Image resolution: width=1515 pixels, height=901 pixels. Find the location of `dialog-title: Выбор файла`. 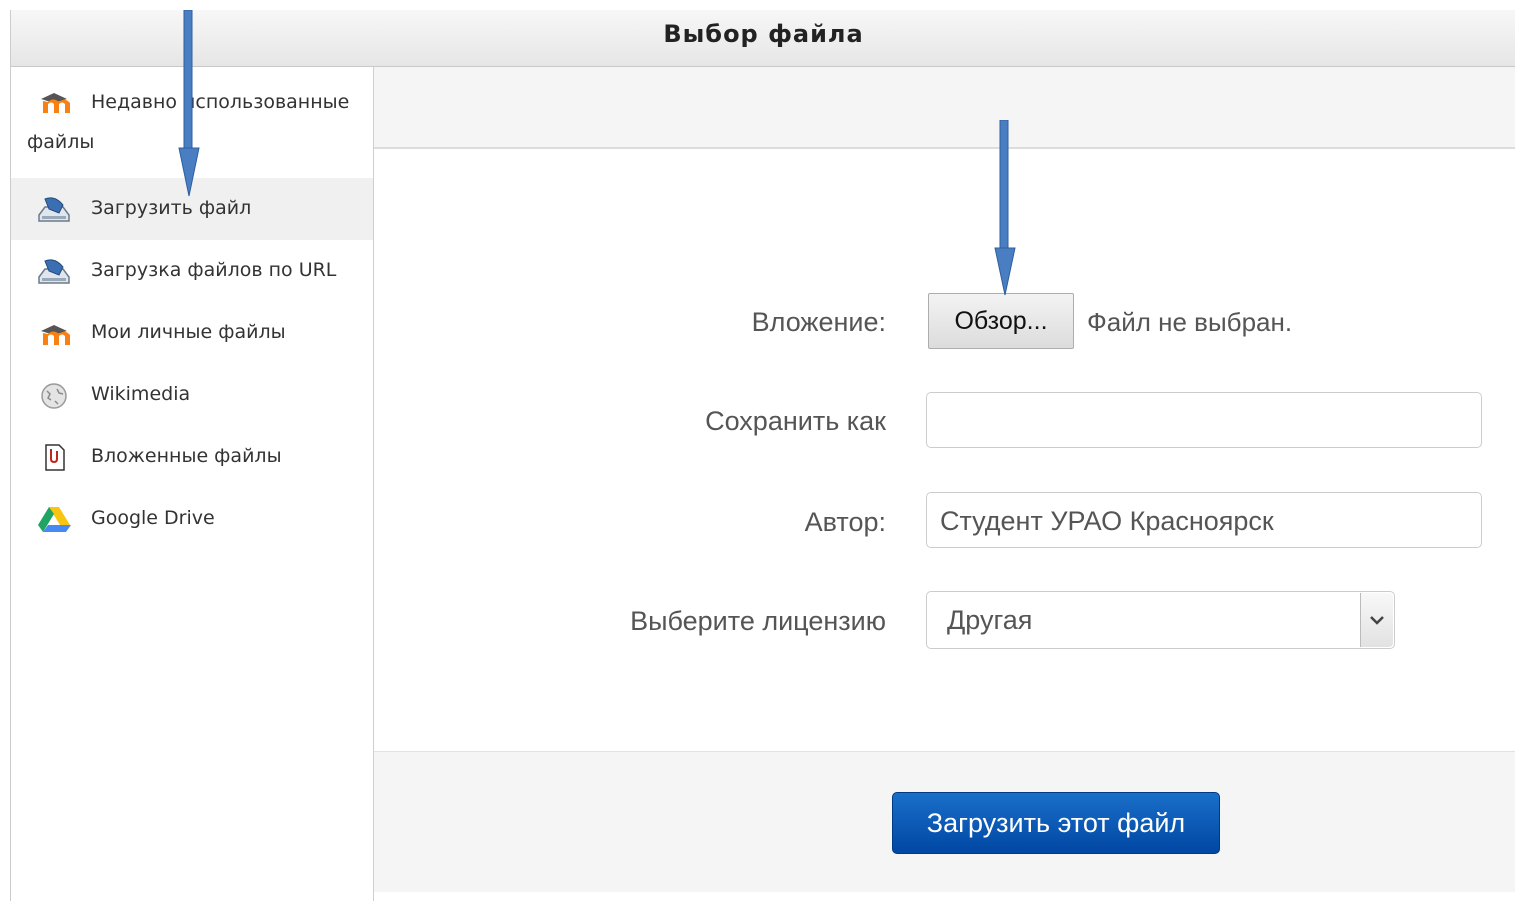

dialog-title: Выбор файла is located at coordinates (763, 34).